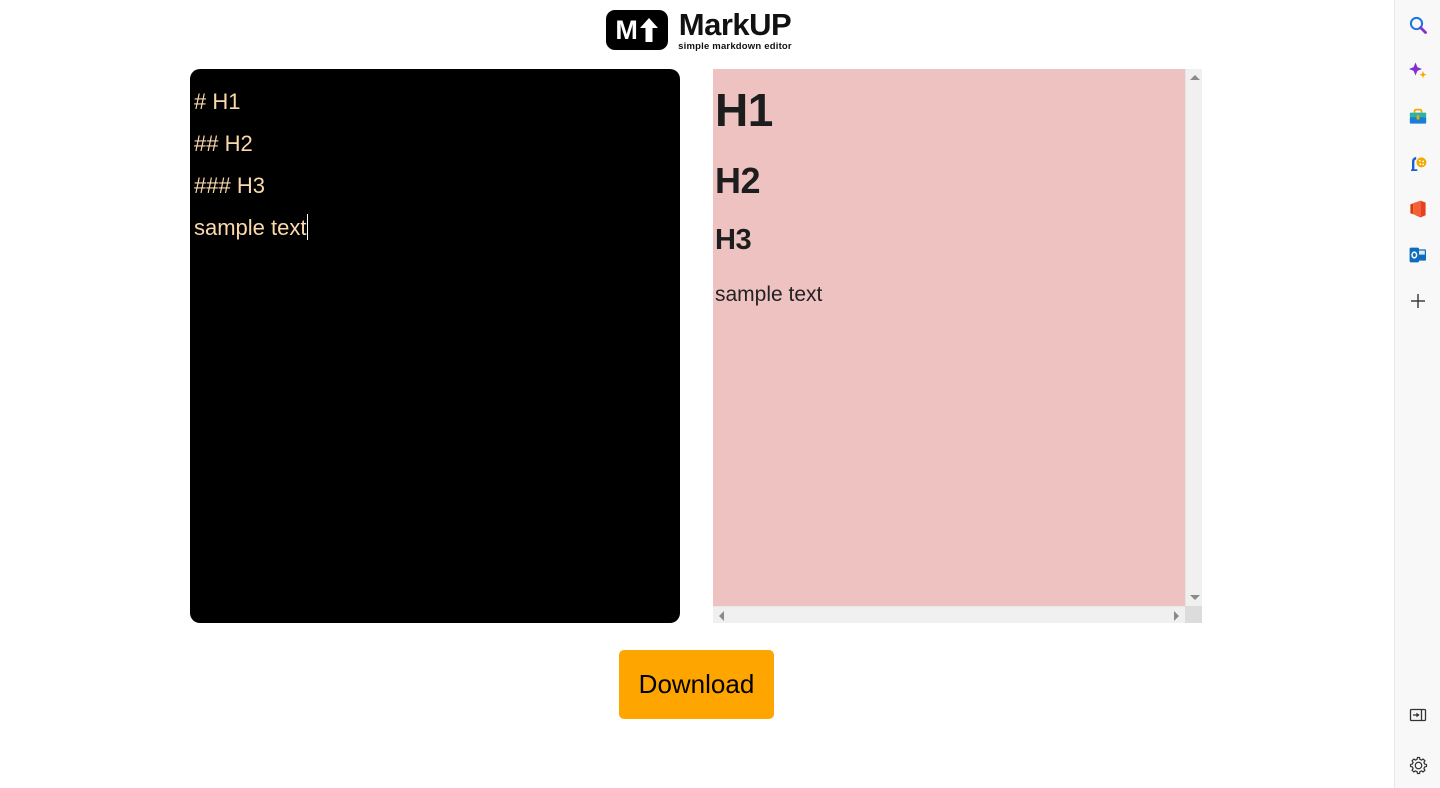 Image resolution: width=1440 pixels, height=788 pixels. What do you see at coordinates (1194, 597) in the screenshot?
I see `scroll-down-arrow-icon` at bounding box center [1194, 597].